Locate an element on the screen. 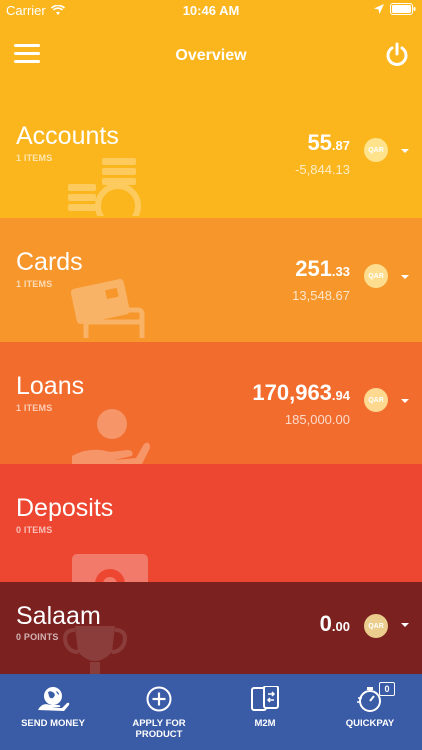 This screenshot has height=750, width=422. accounts-amount: 55.87 is located at coordinates (328, 143).